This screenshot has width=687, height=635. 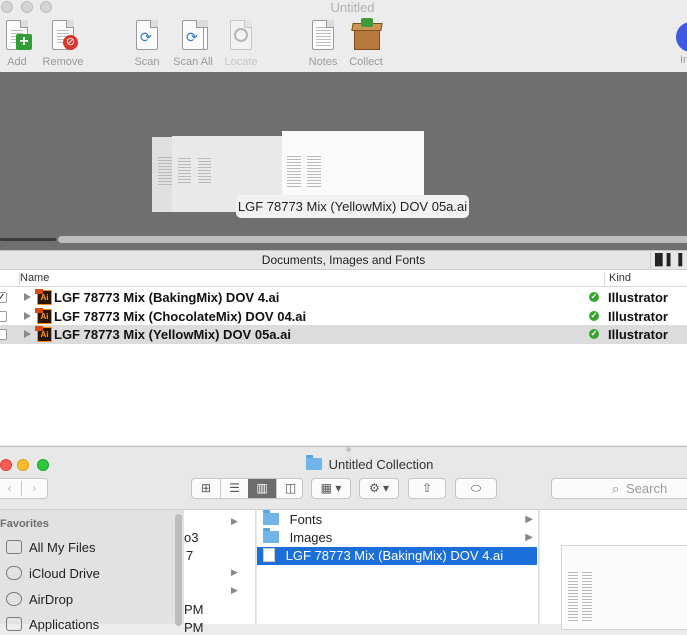 What do you see at coordinates (43, 465) in the screenshot?
I see `finder-zoom-button` at bounding box center [43, 465].